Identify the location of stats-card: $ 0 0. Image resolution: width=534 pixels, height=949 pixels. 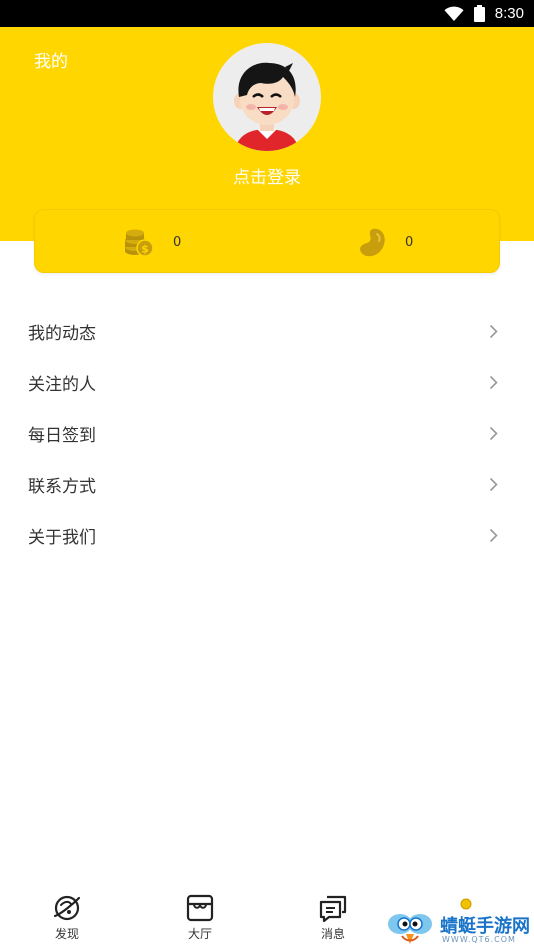
(267, 241).